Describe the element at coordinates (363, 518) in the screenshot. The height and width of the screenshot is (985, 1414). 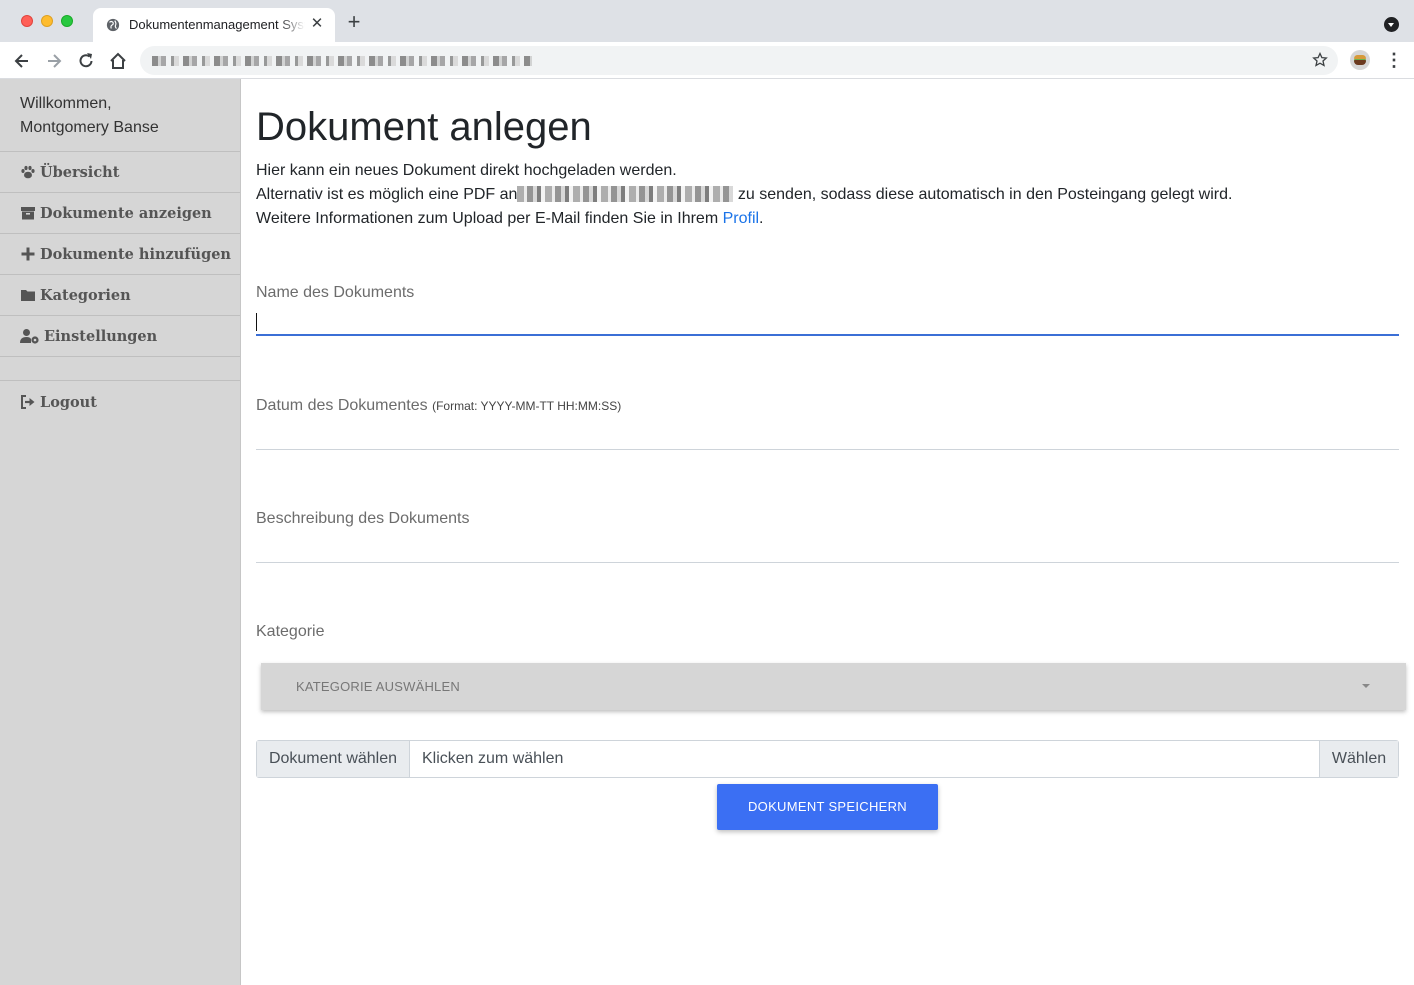
I see `description-label: Beschreibung des Dokuments` at that location.